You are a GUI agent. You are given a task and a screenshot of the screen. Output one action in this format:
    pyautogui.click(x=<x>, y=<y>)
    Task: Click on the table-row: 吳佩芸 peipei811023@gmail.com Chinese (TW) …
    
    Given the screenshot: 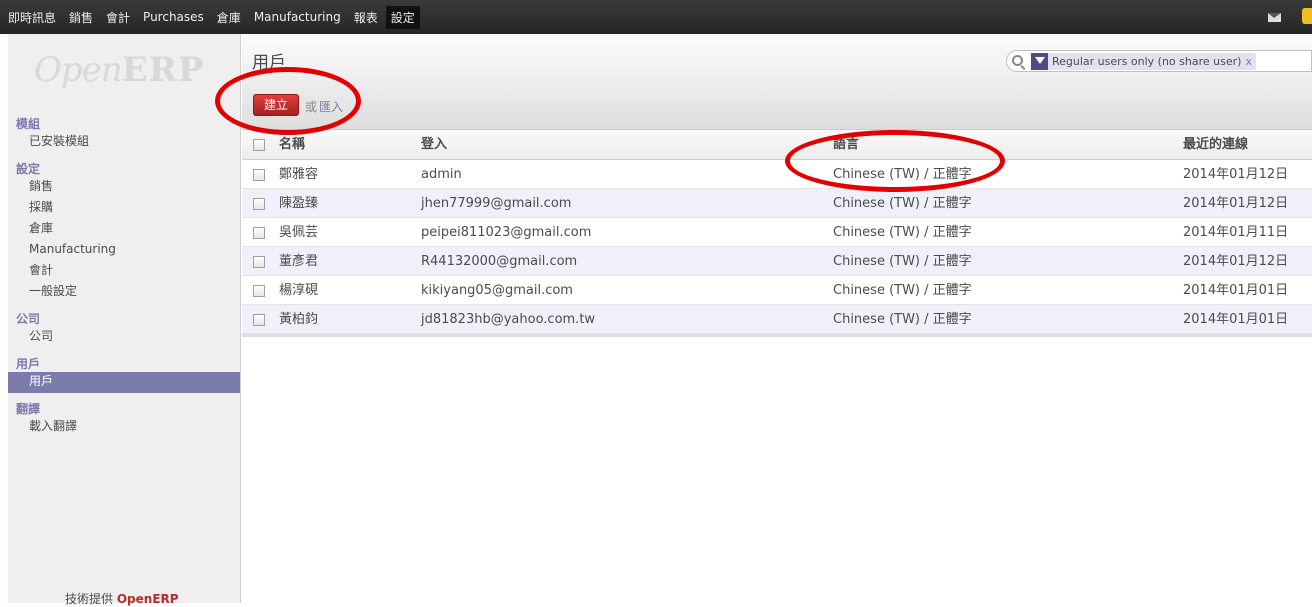 What is the action you would take?
    pyautogui.click(x=777, y=232)
    